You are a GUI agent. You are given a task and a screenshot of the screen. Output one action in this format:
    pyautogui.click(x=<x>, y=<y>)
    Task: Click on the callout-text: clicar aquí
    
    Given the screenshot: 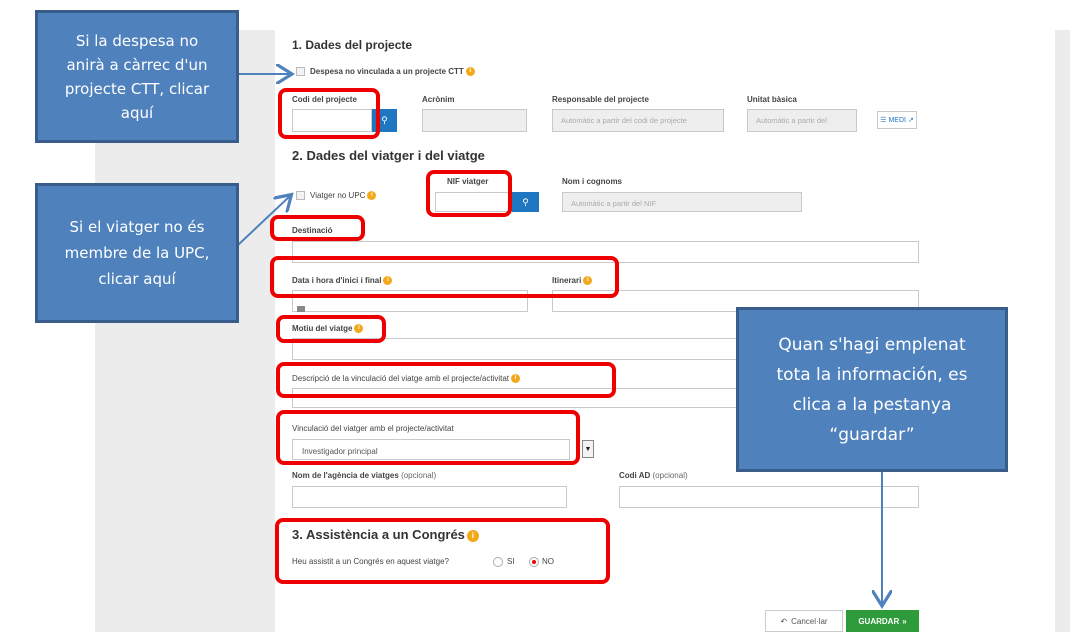 What is the action you would take?
    pyautogui.click(x=137, y=279)
    